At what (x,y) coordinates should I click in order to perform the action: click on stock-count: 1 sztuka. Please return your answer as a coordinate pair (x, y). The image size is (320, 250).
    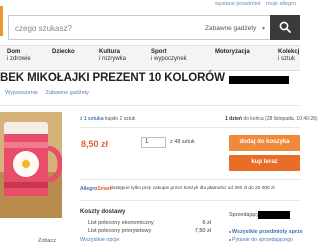
    Looking at the image, I should click on (93, 119).